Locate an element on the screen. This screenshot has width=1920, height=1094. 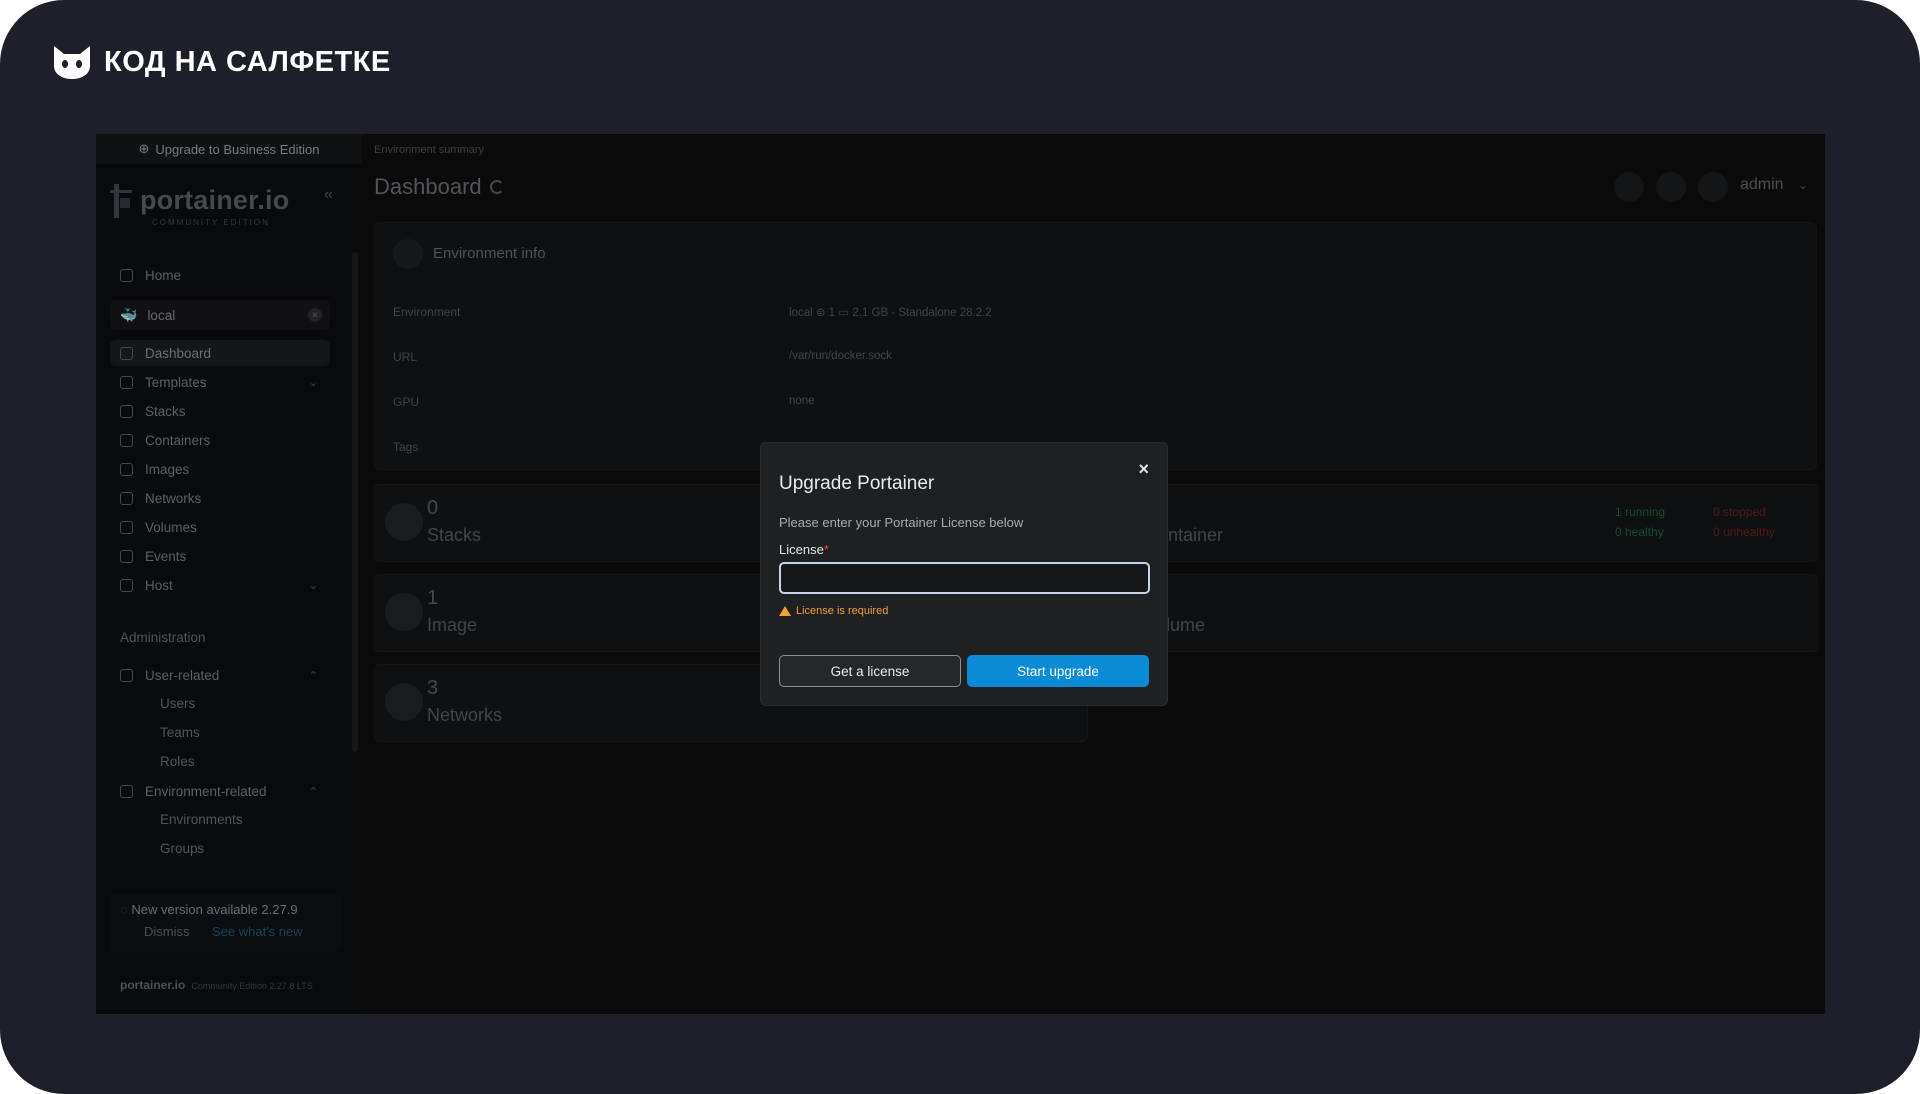
license-input is located at coordinates (964, 578).